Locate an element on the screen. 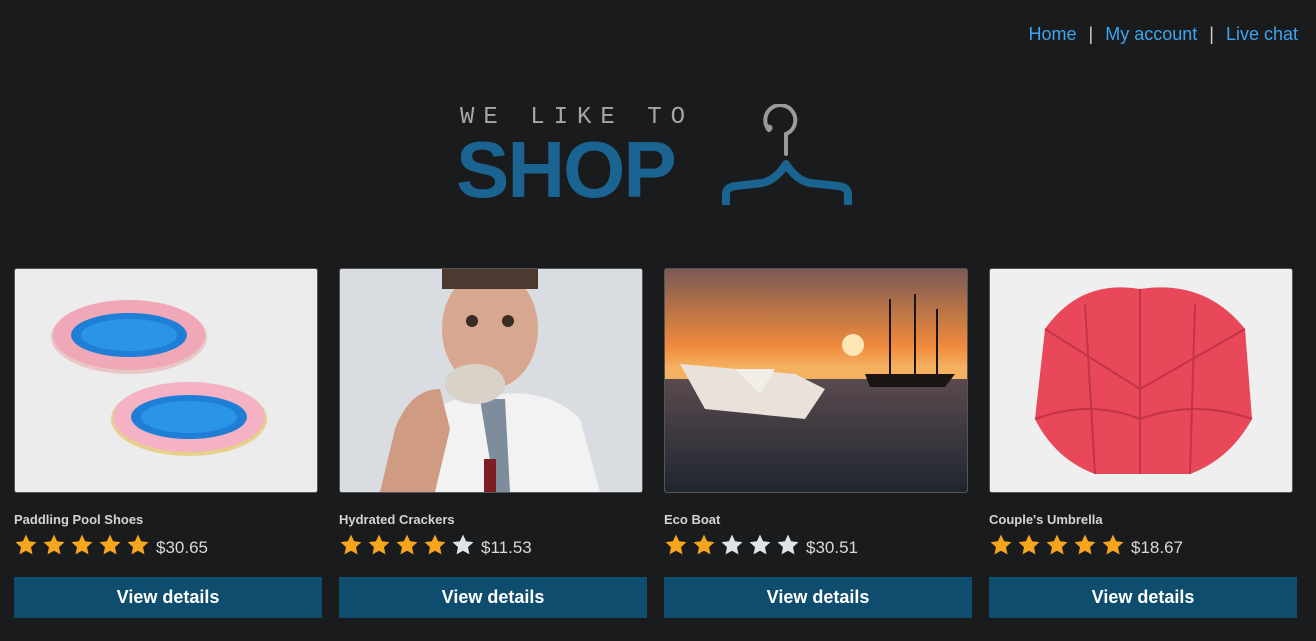 The width and height of the screenshot is (1316, 641). star-rating: $30.65 is located at coordinates (111, 545).